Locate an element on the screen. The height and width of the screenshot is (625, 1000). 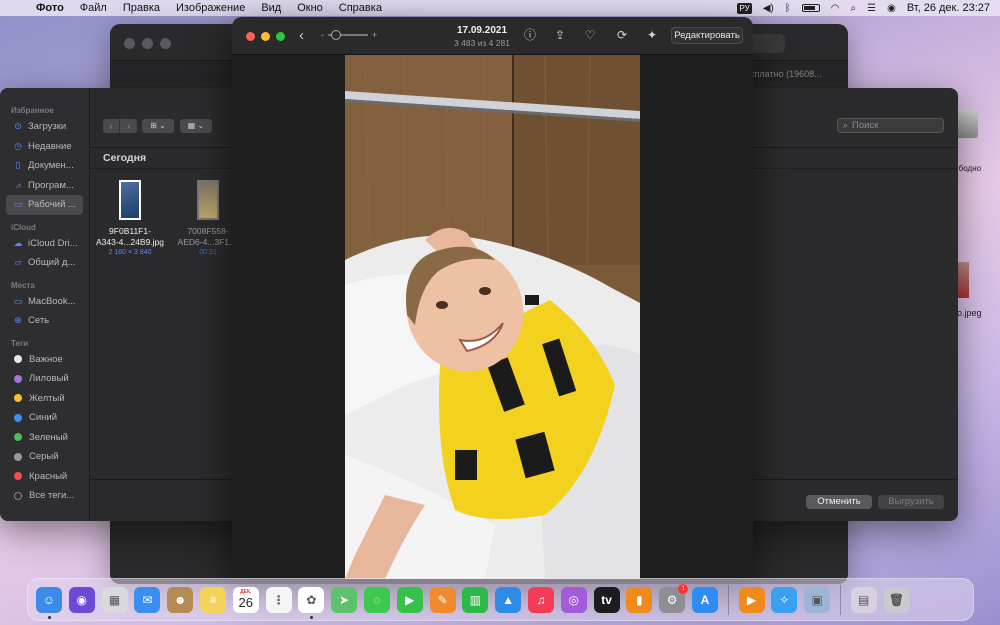
safari-icon: ✧ is located at coordinates (784, 599).